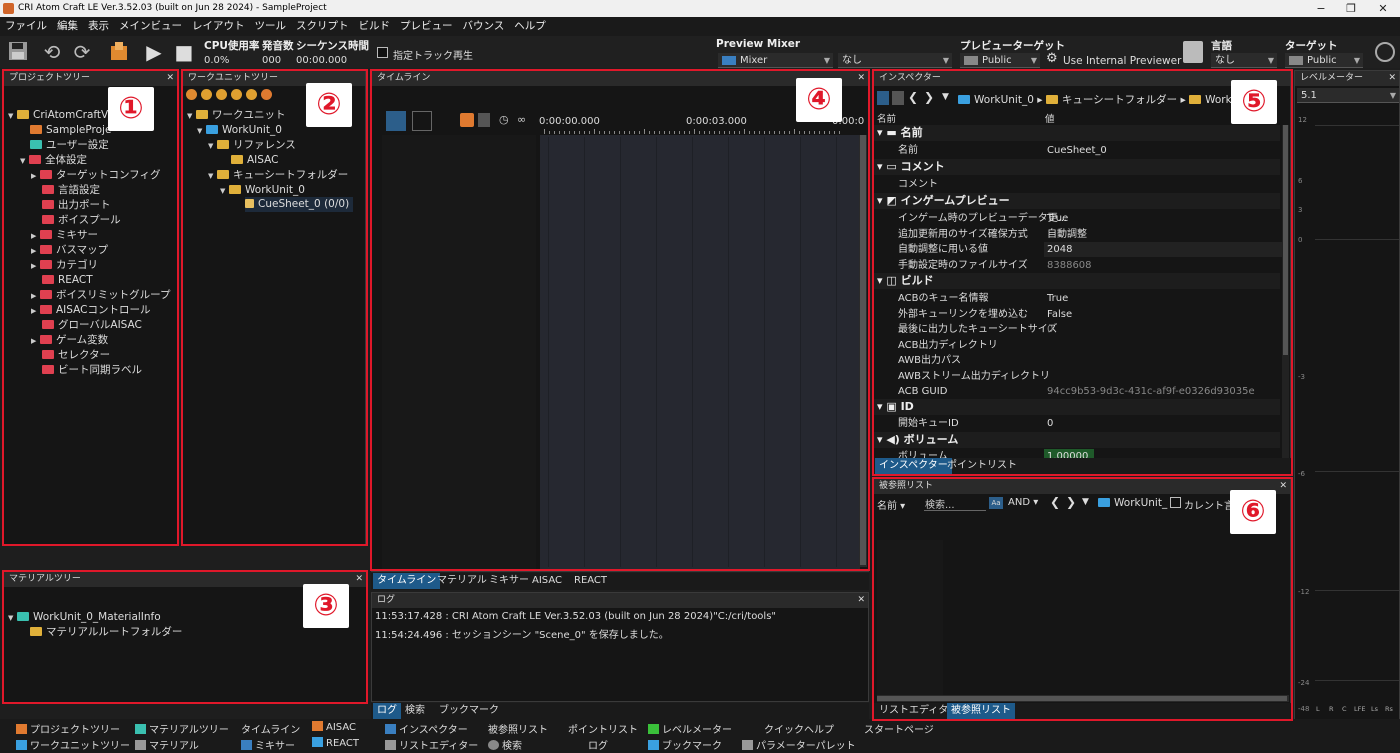  What do you see at coordinates (700, 352) in the screenshot?
I see `timeline-track-area` at bounding box center [700, 352].